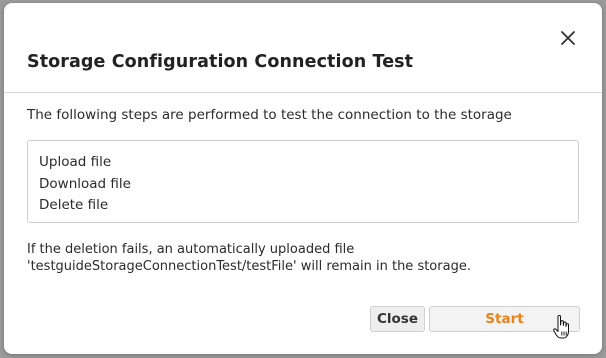 The width and height of the screenshot is (606, 358). What do you see at coordinates (303, 92) in the screenshot?
I see `header-divider` at bounding box center [303, 92].